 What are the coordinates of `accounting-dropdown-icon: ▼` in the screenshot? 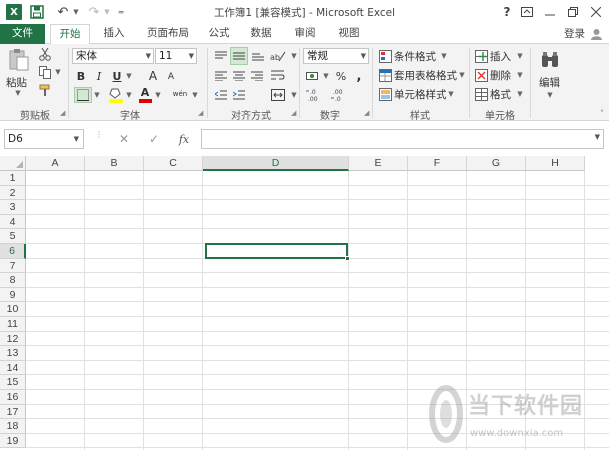 It's located at (326, 76).